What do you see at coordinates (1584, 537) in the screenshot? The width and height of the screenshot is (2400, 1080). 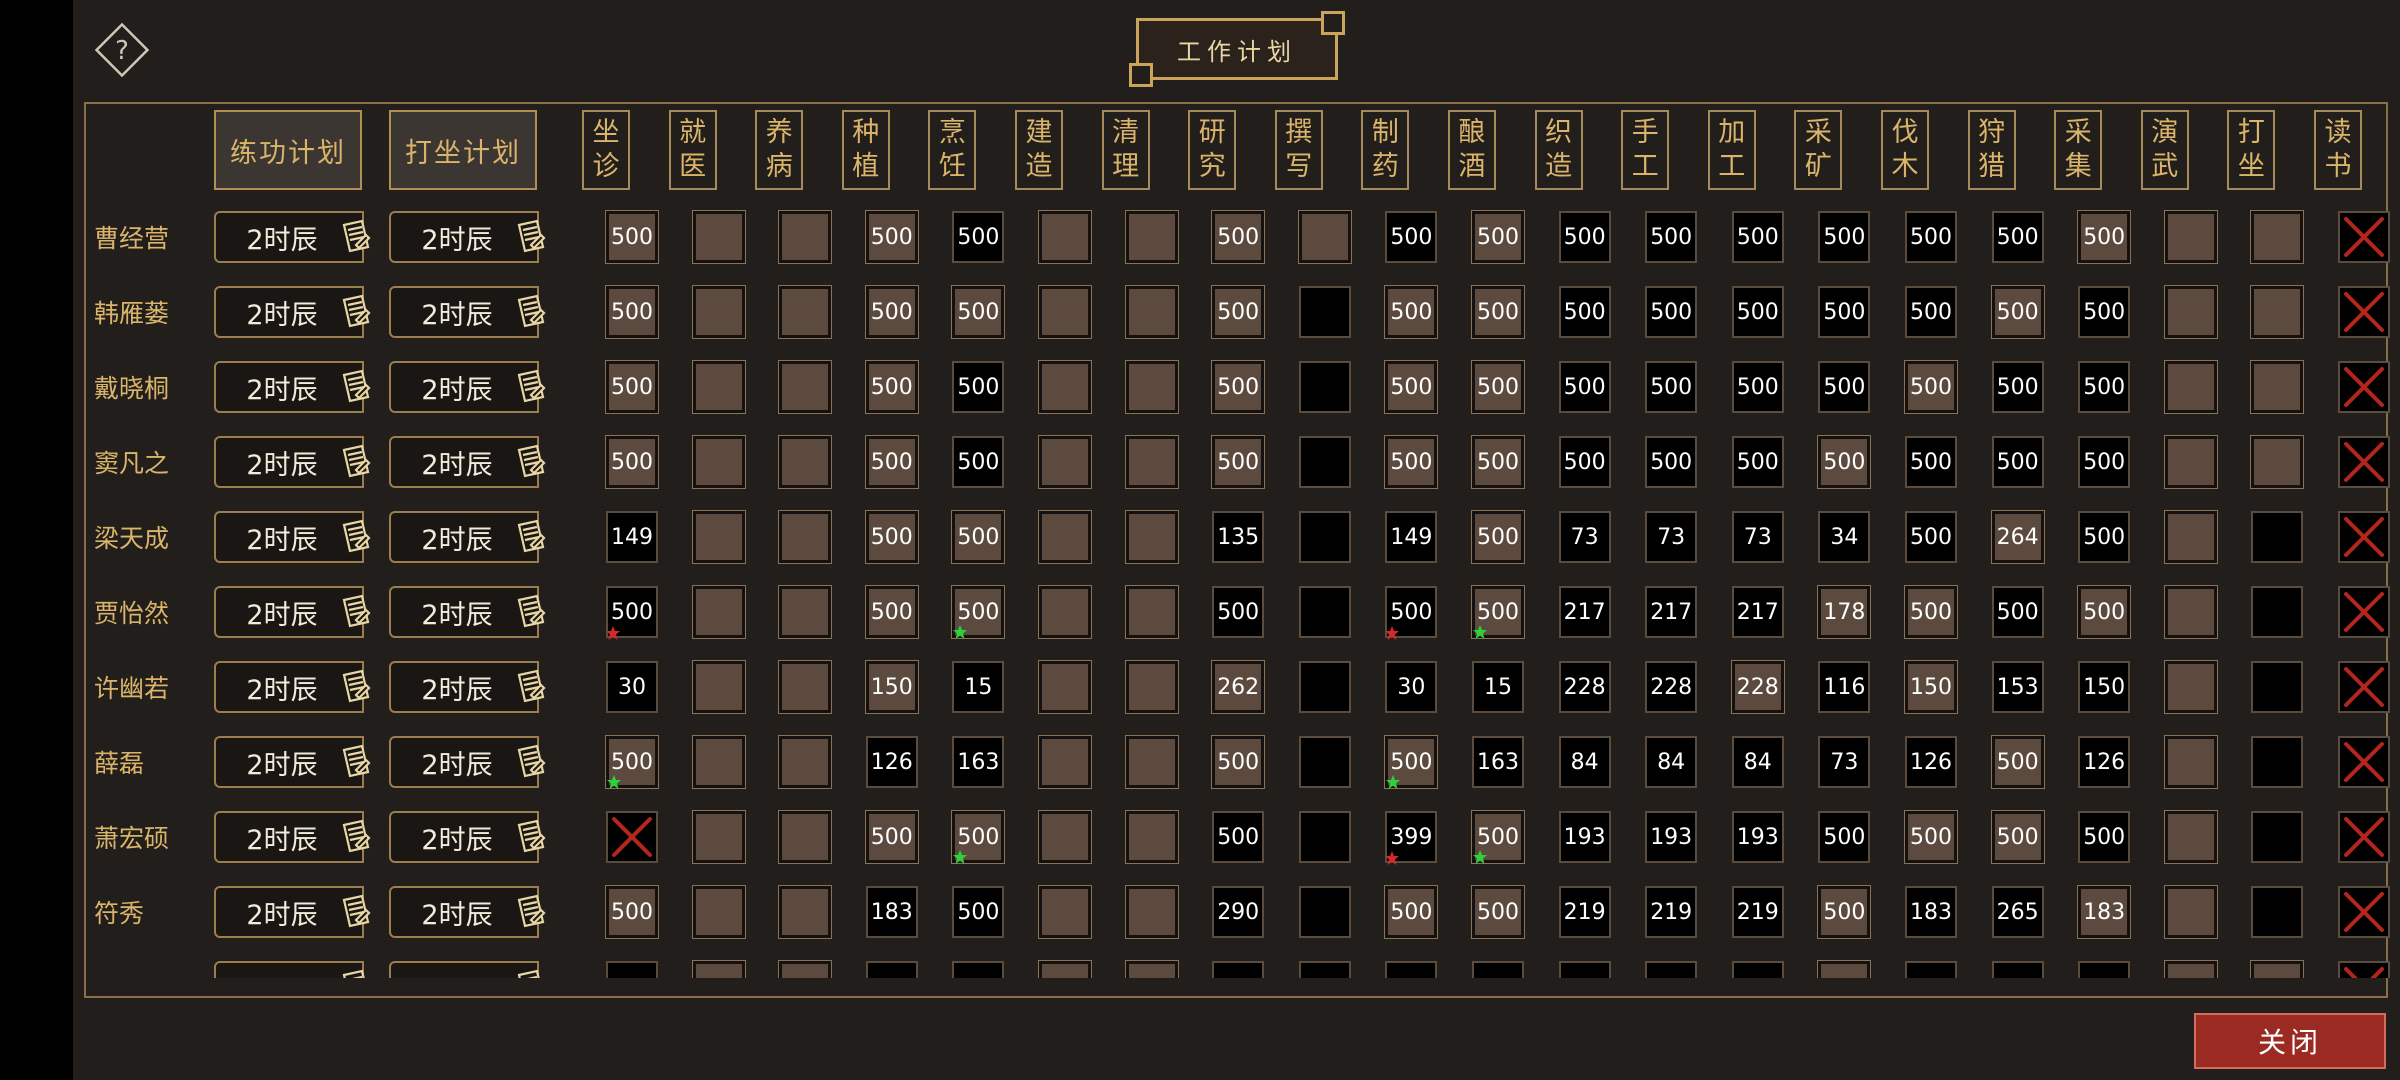 I see `work-slot-织造: 73` at bounding box center [1584, 537].